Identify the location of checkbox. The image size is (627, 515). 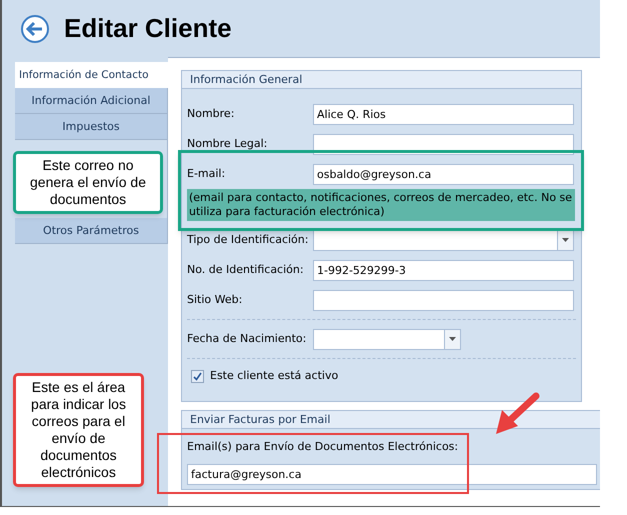
(197, 376).